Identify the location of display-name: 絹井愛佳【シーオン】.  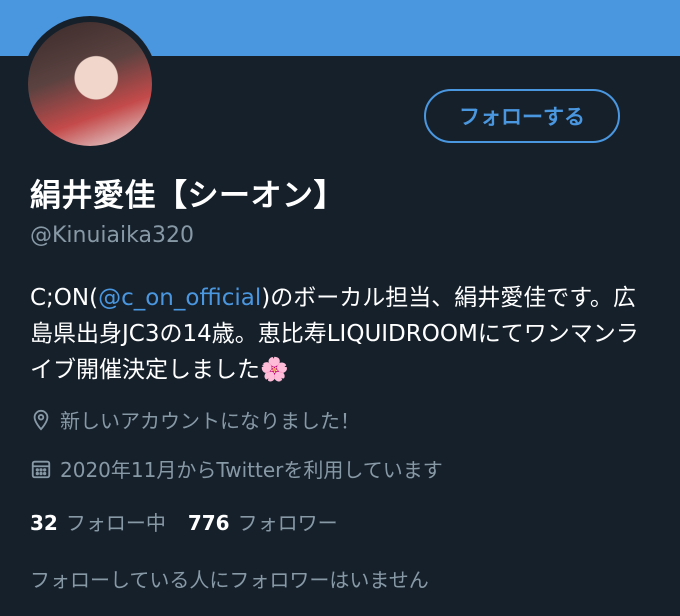
(187, 196).